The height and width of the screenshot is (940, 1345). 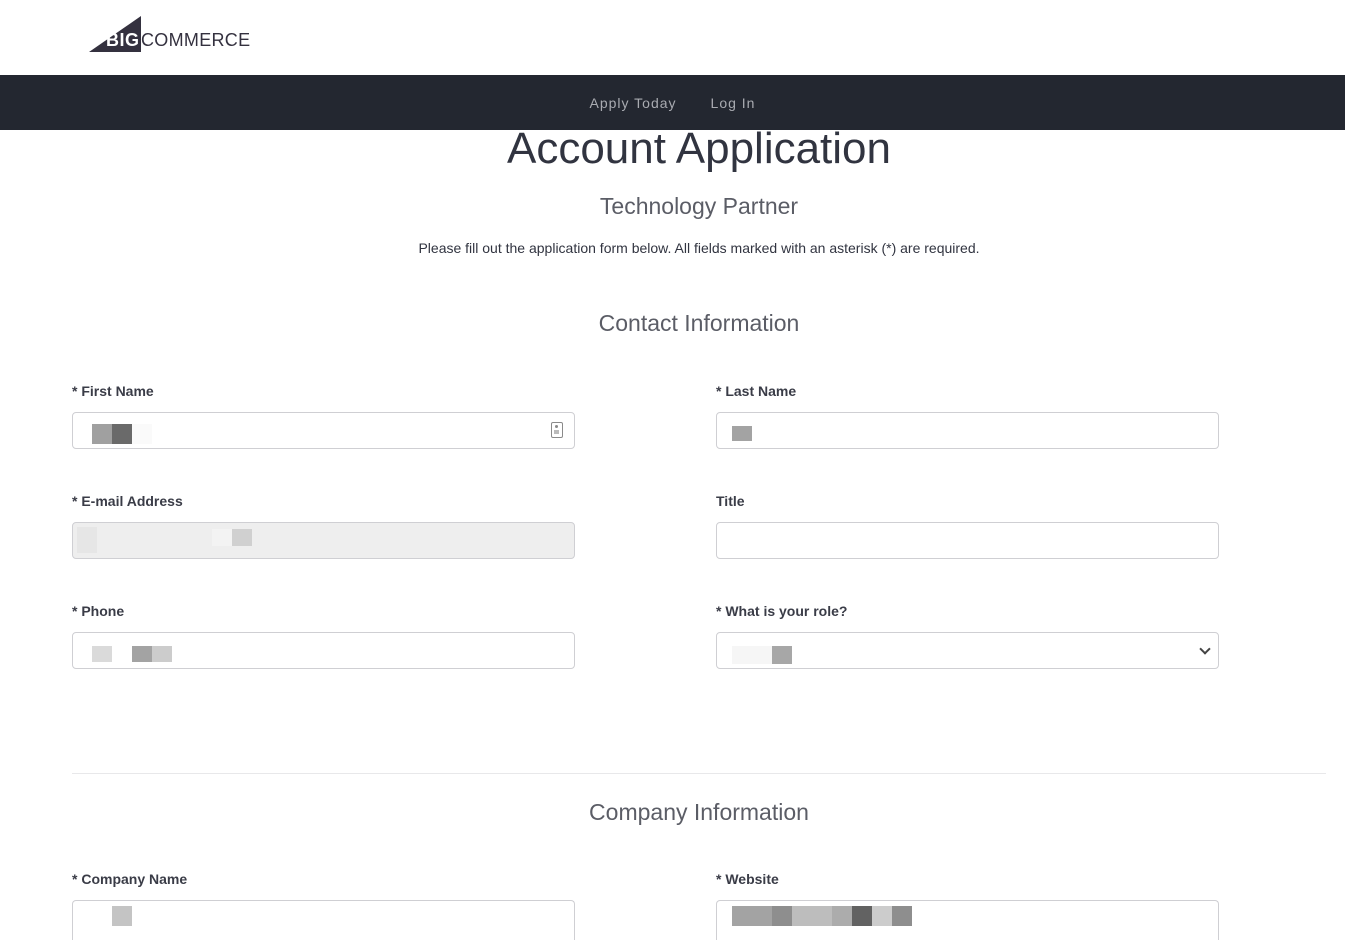 What do you see at coordinates (127, 501) in the screenshot?
I see `email-label: * E-mail Address` at bounding box center [127, 501].